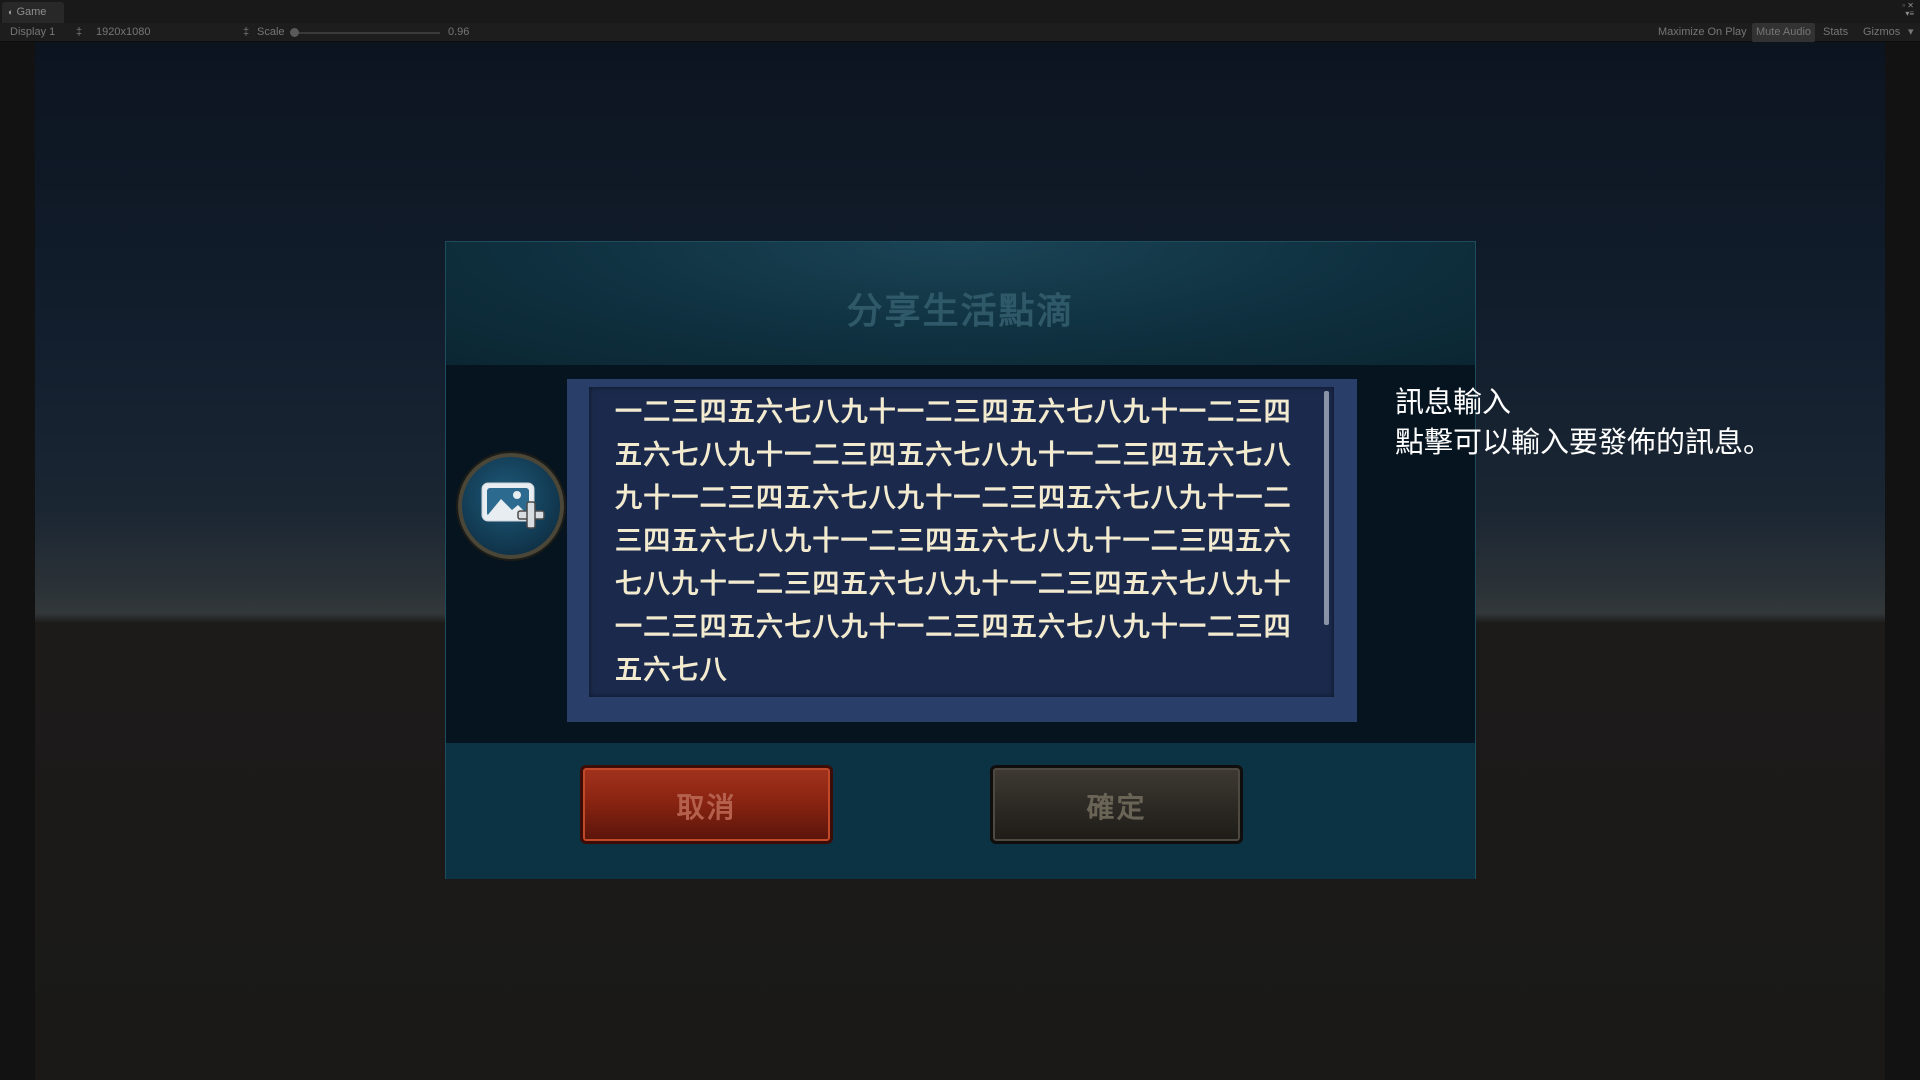  What do you see at coordinates (1584, 442) in the screenshot?
I see `tooltip-description: 點擊可以輸入要發佈的訊息。` at bounding box center [1584, 442].